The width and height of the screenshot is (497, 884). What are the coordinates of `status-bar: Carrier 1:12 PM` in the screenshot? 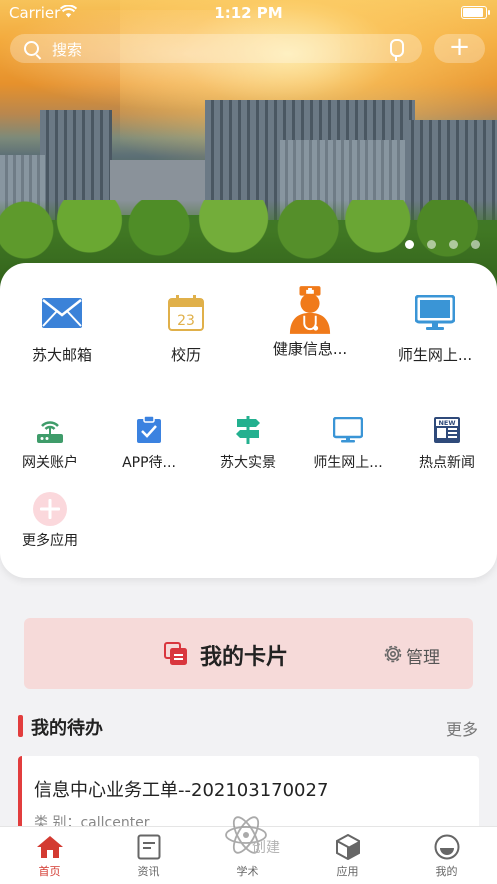 It's located at (248, 13).